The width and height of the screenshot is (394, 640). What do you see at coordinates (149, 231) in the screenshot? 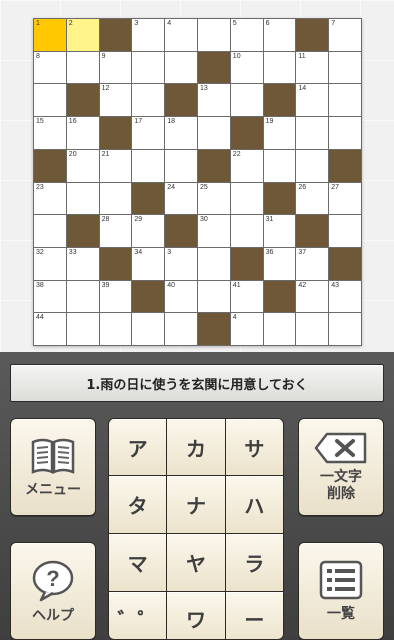
I see `grid-cell: 29` at bounding box center [149, 231].